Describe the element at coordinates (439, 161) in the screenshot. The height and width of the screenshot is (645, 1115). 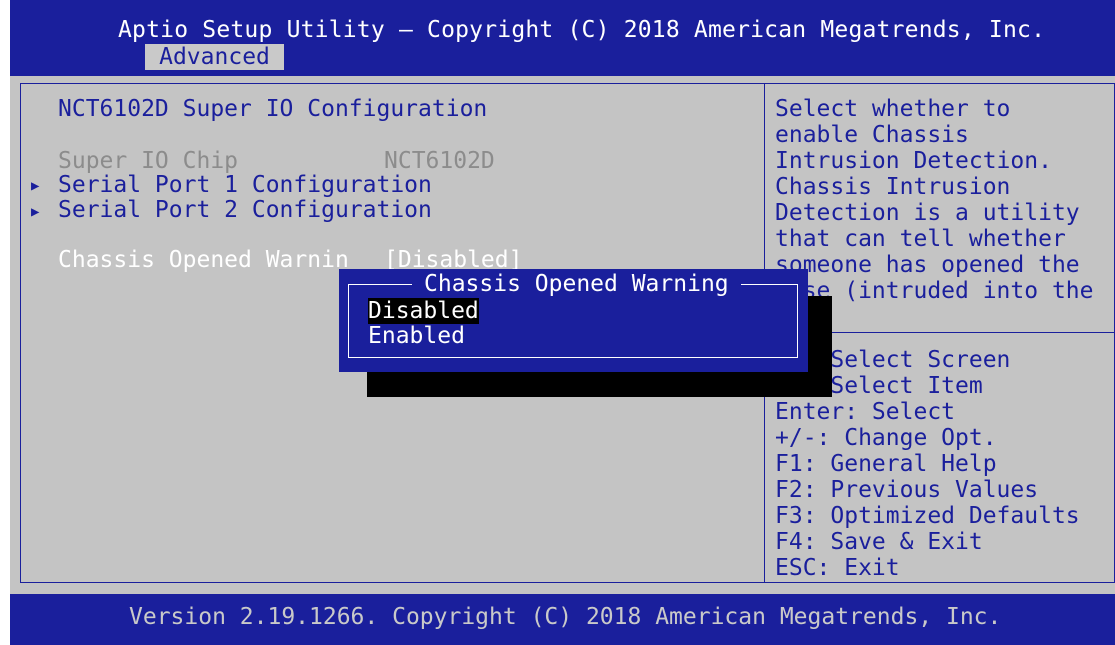
I see `super-io-chip-value: NCT6102D` at that location.